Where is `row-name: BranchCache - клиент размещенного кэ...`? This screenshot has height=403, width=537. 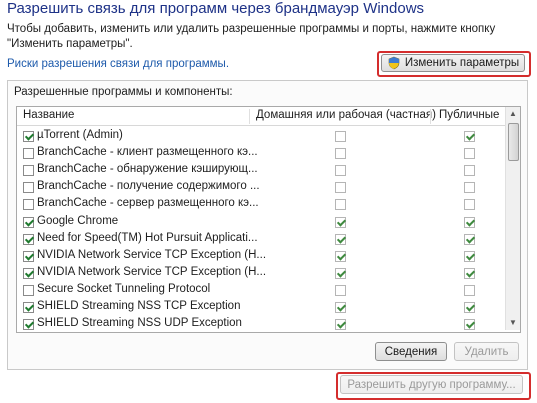
row-name: BranchCache - клиент размещенного кэ... is located at coordinates (147, 152).